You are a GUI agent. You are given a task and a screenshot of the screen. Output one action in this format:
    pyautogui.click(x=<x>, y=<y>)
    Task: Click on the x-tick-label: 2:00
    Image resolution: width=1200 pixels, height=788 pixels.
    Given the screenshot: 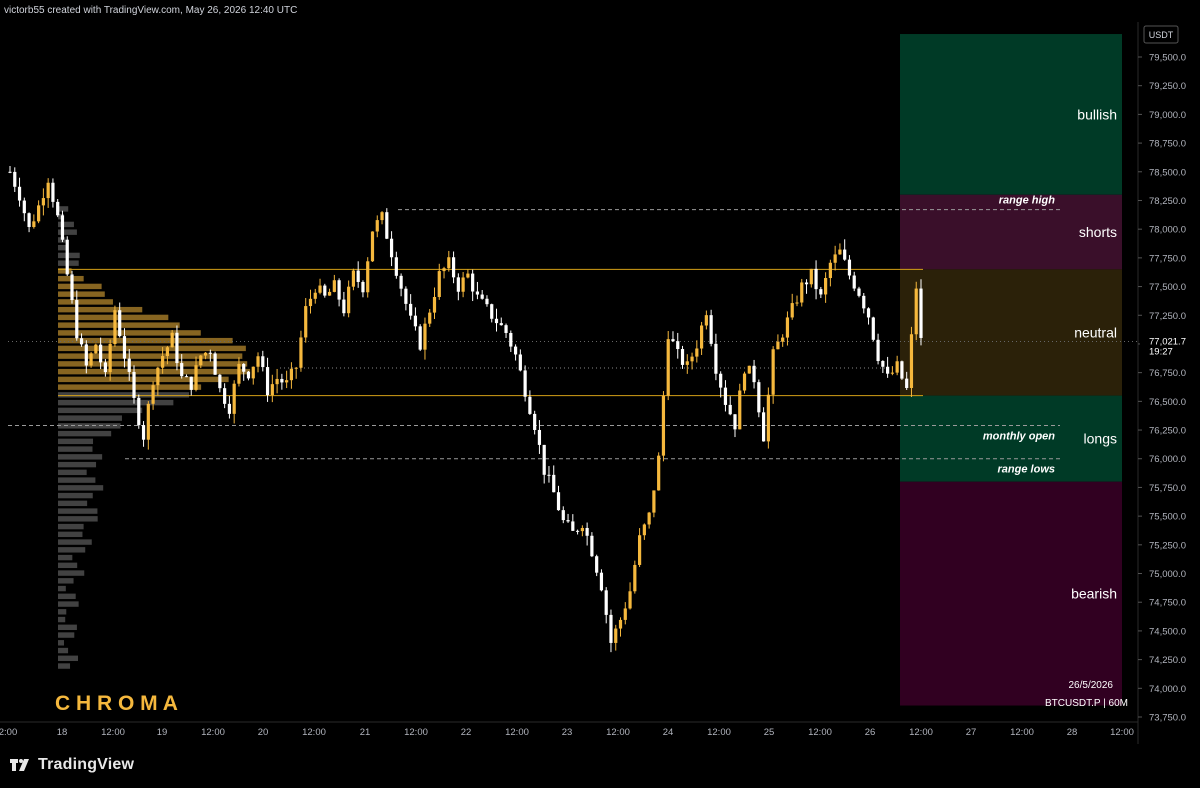 What is the action you would take?
    pyautogui.click(x=8, y=732)
    